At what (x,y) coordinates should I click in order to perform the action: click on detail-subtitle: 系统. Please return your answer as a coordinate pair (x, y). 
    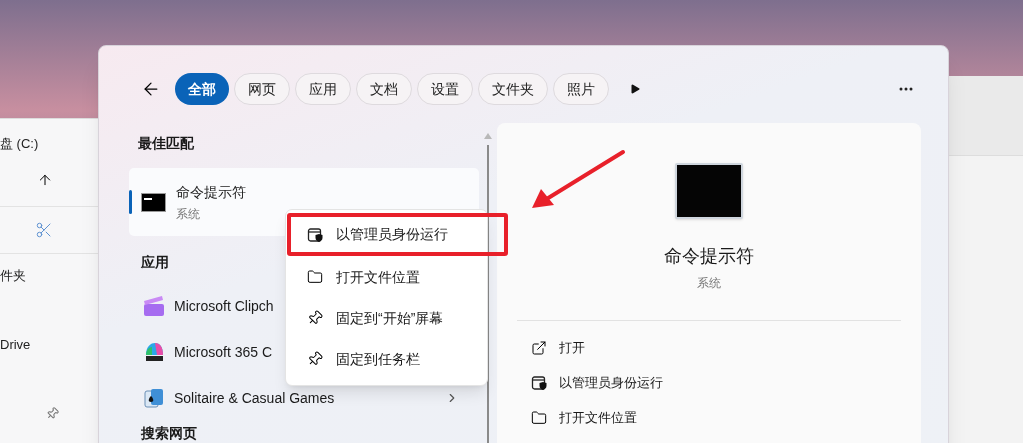
    Looking at the image, I should click on (709, 283).